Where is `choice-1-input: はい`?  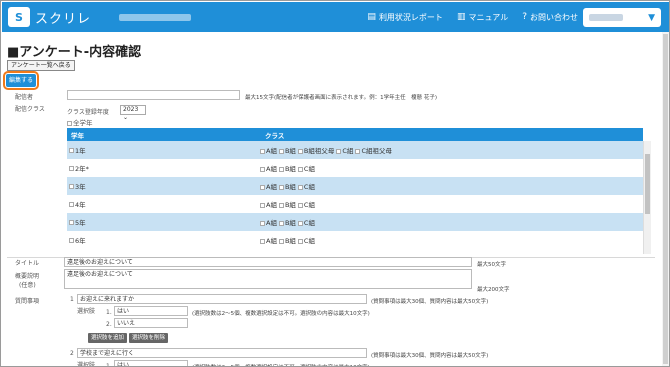 choice-1-input: はい is located at coordinates (151, 311).